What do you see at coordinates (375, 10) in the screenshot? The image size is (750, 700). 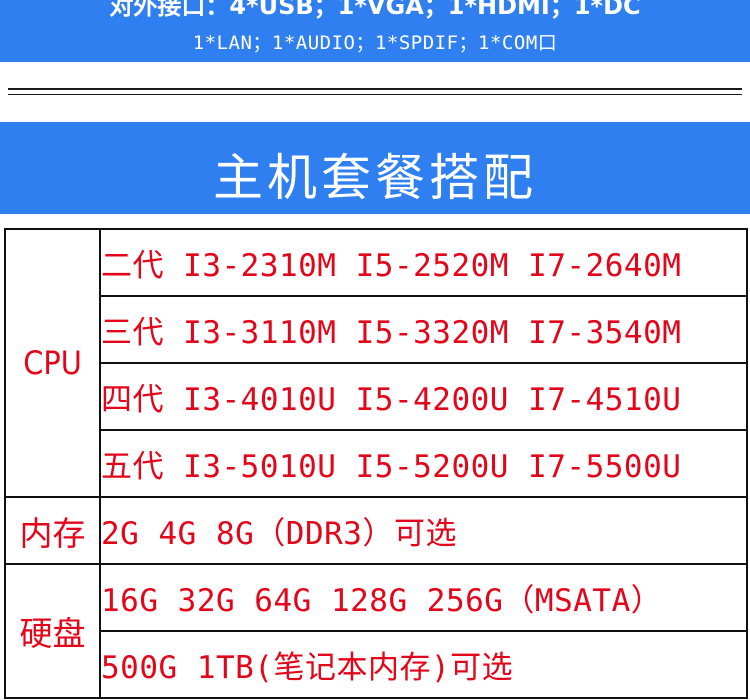 I see `banner-cut-line: 对外接口：4*USB；1*VGA；1*HDMI；1*DC` at bounding box center [375, 10].